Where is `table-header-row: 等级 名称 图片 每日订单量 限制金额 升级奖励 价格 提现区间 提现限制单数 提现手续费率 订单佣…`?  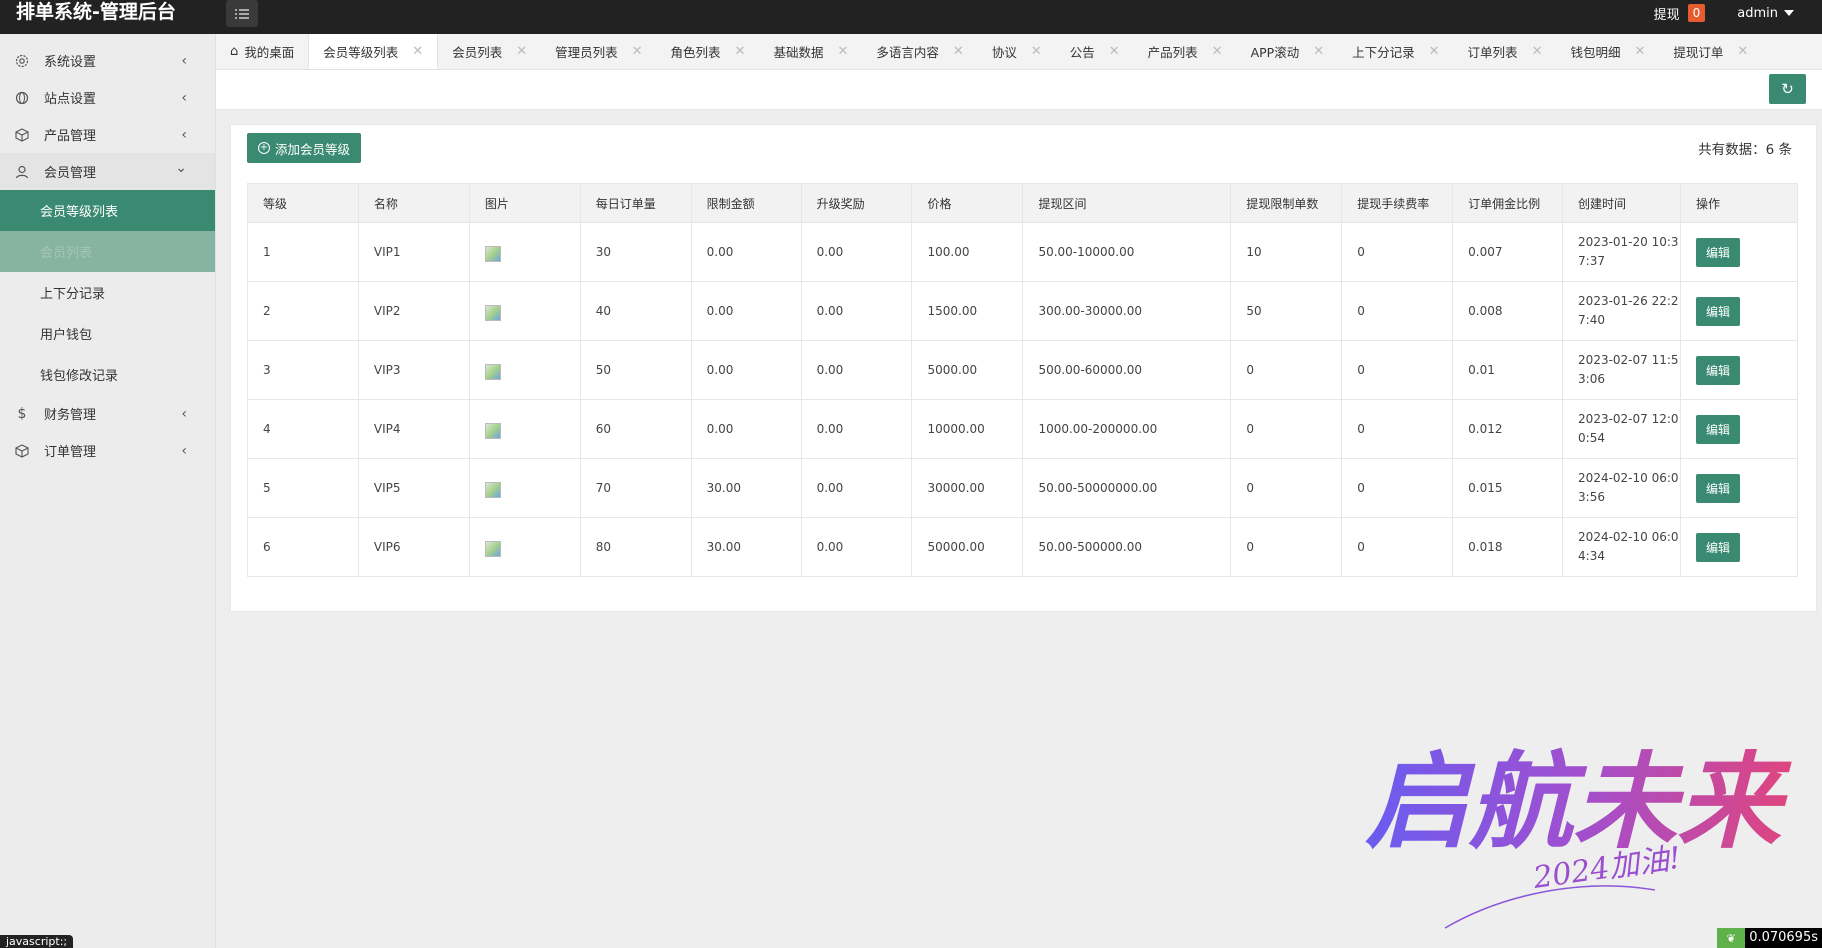 table-header-row: 等级 名称 图片 每日订单量 限制金额 升级奖励 价格 提现区间 提现限制单数 提现手续费率 订单佣… is located at coordinates (1023, 203).